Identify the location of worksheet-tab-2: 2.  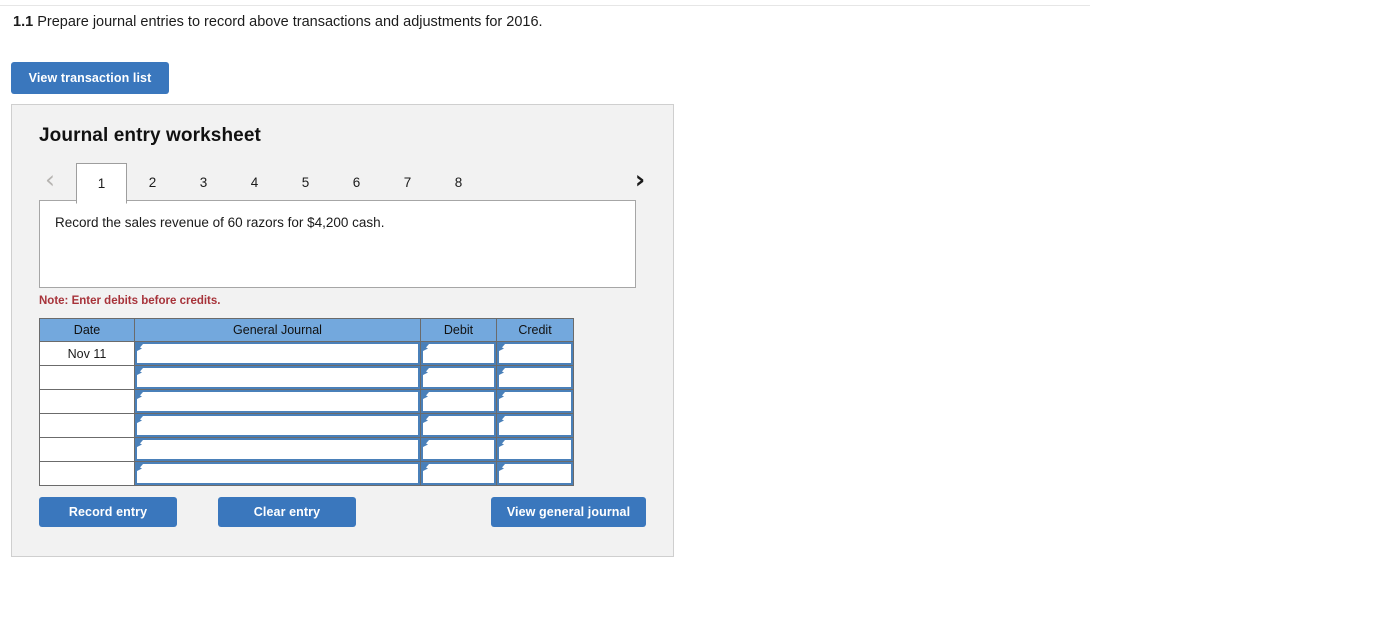
(152, 182).